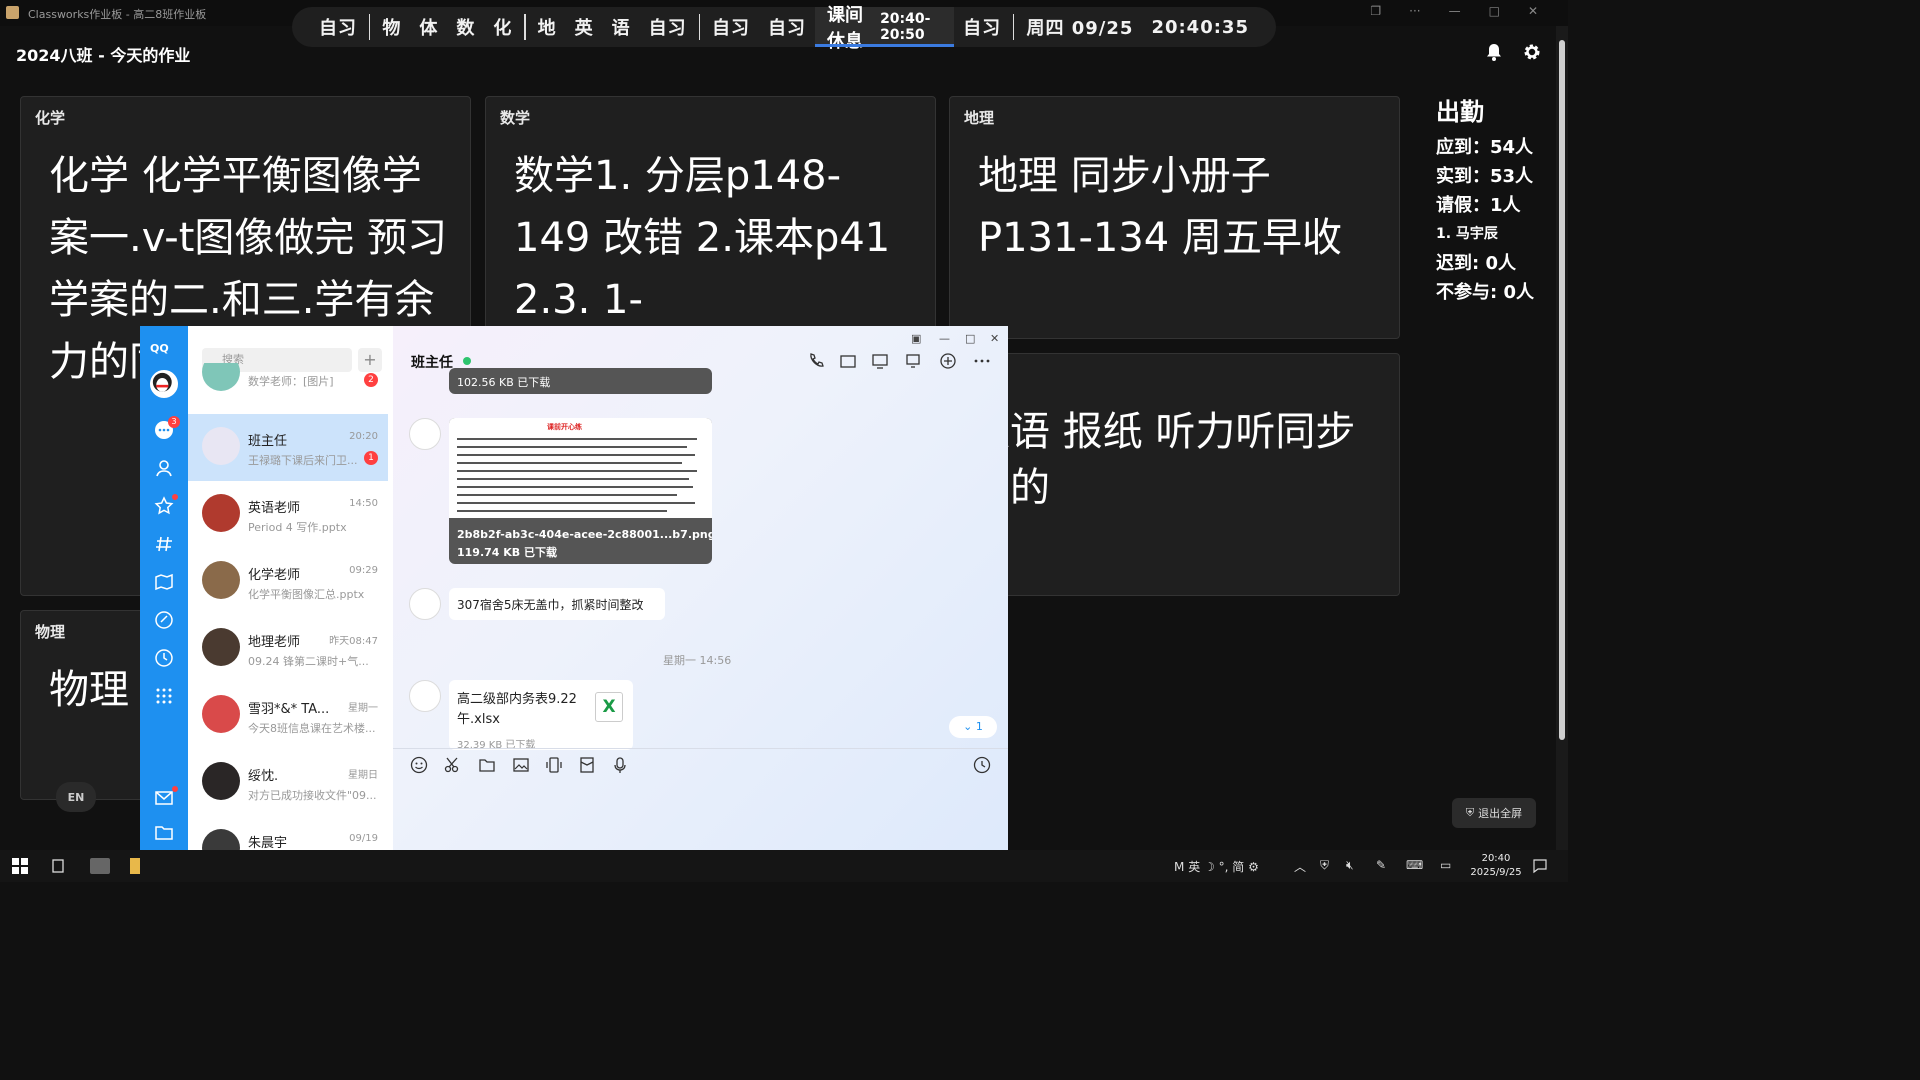 The height and width of the screenshot is (1080, 1920). I want to click on date-divider: 星期一 14:56, so click(697, 660).